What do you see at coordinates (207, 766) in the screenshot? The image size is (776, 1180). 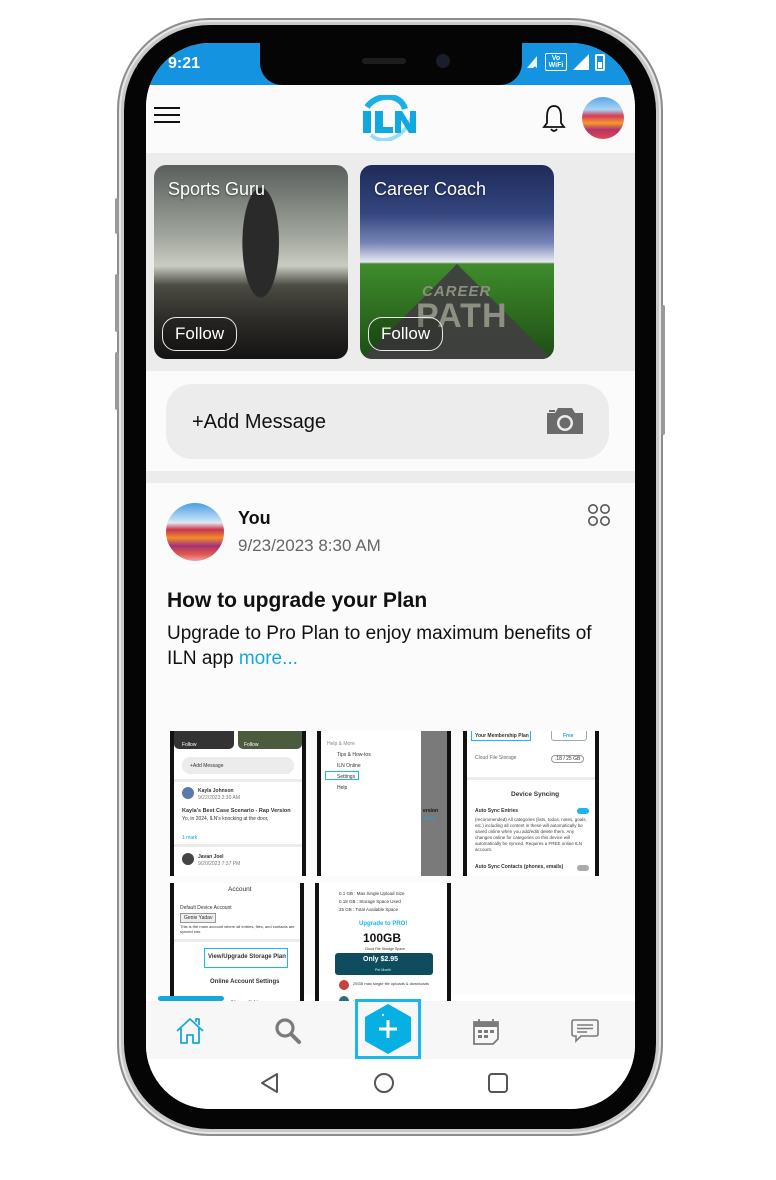 I see `mini-add-message: +Add Message` at bounding box center [207, 766].